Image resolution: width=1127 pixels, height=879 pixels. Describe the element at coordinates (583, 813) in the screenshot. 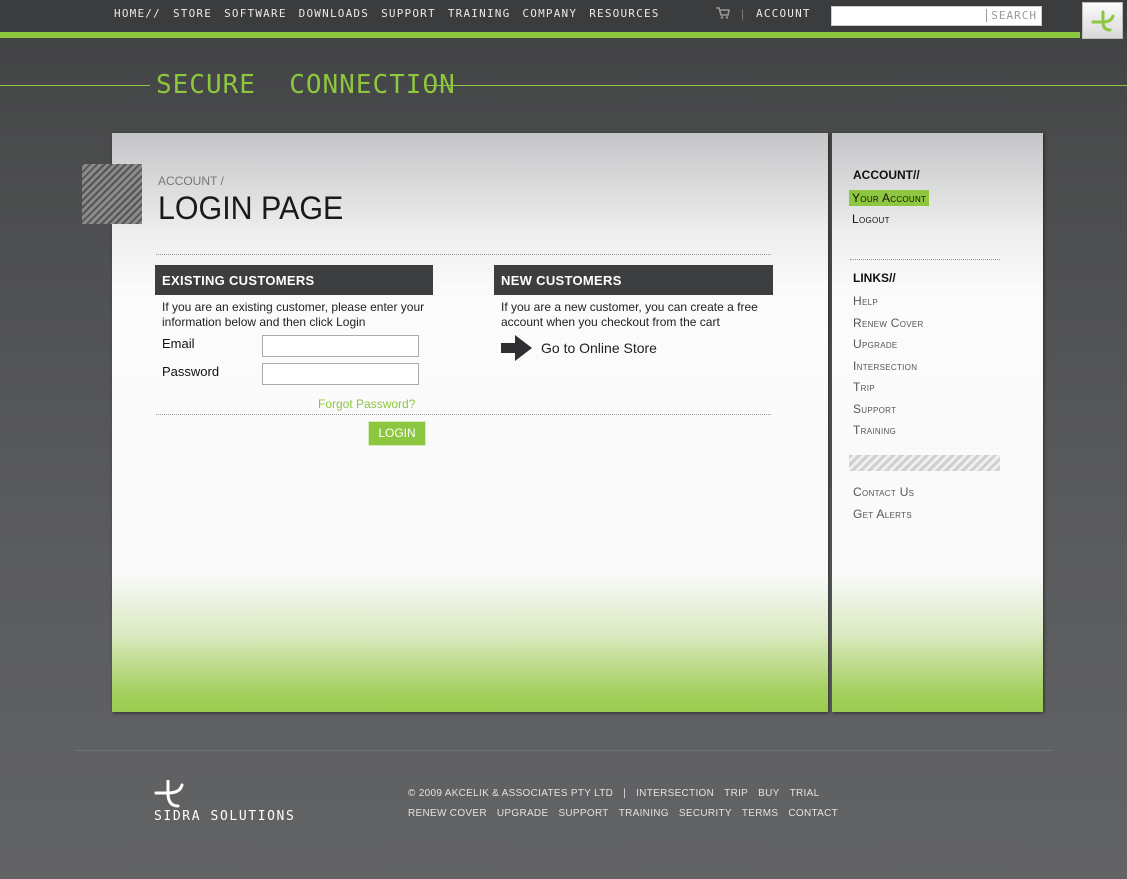

I see `footer-link-support: SUPPORT` at that location.